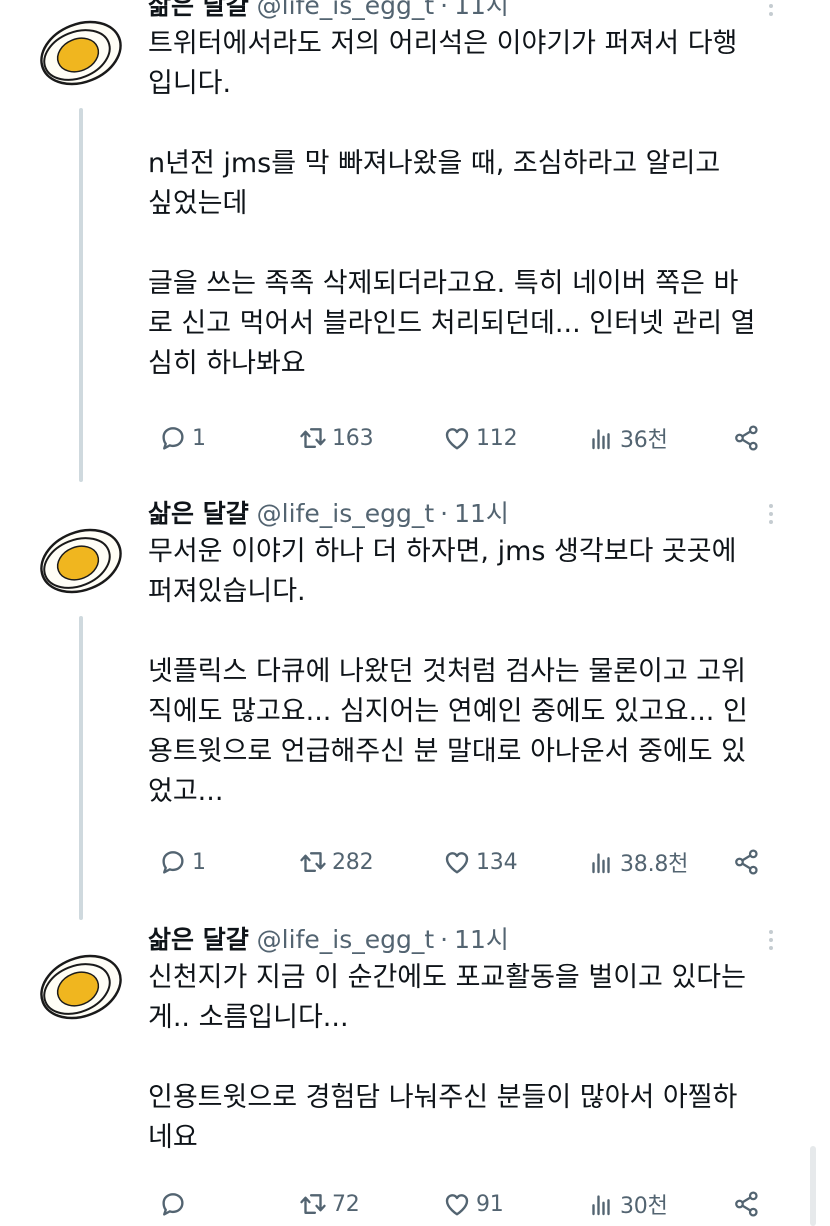 Image resolution: width=830 pixels, height=1226 pixels. I want to click on action-bar: 1 282 134 38.8천, so click(468, 862).